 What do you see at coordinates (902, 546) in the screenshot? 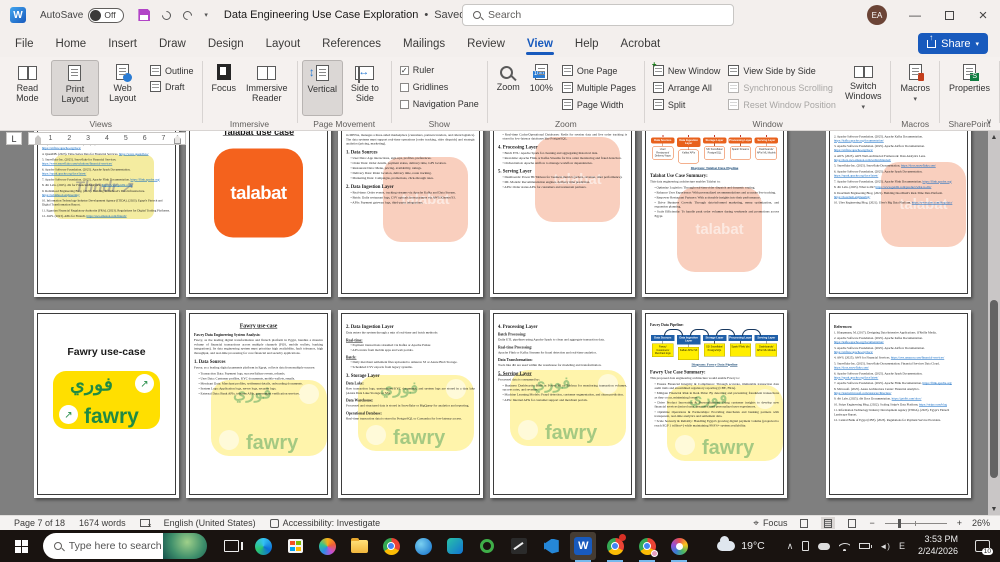
I see `input-language-indicator: E` at bounding box center [902, 546].